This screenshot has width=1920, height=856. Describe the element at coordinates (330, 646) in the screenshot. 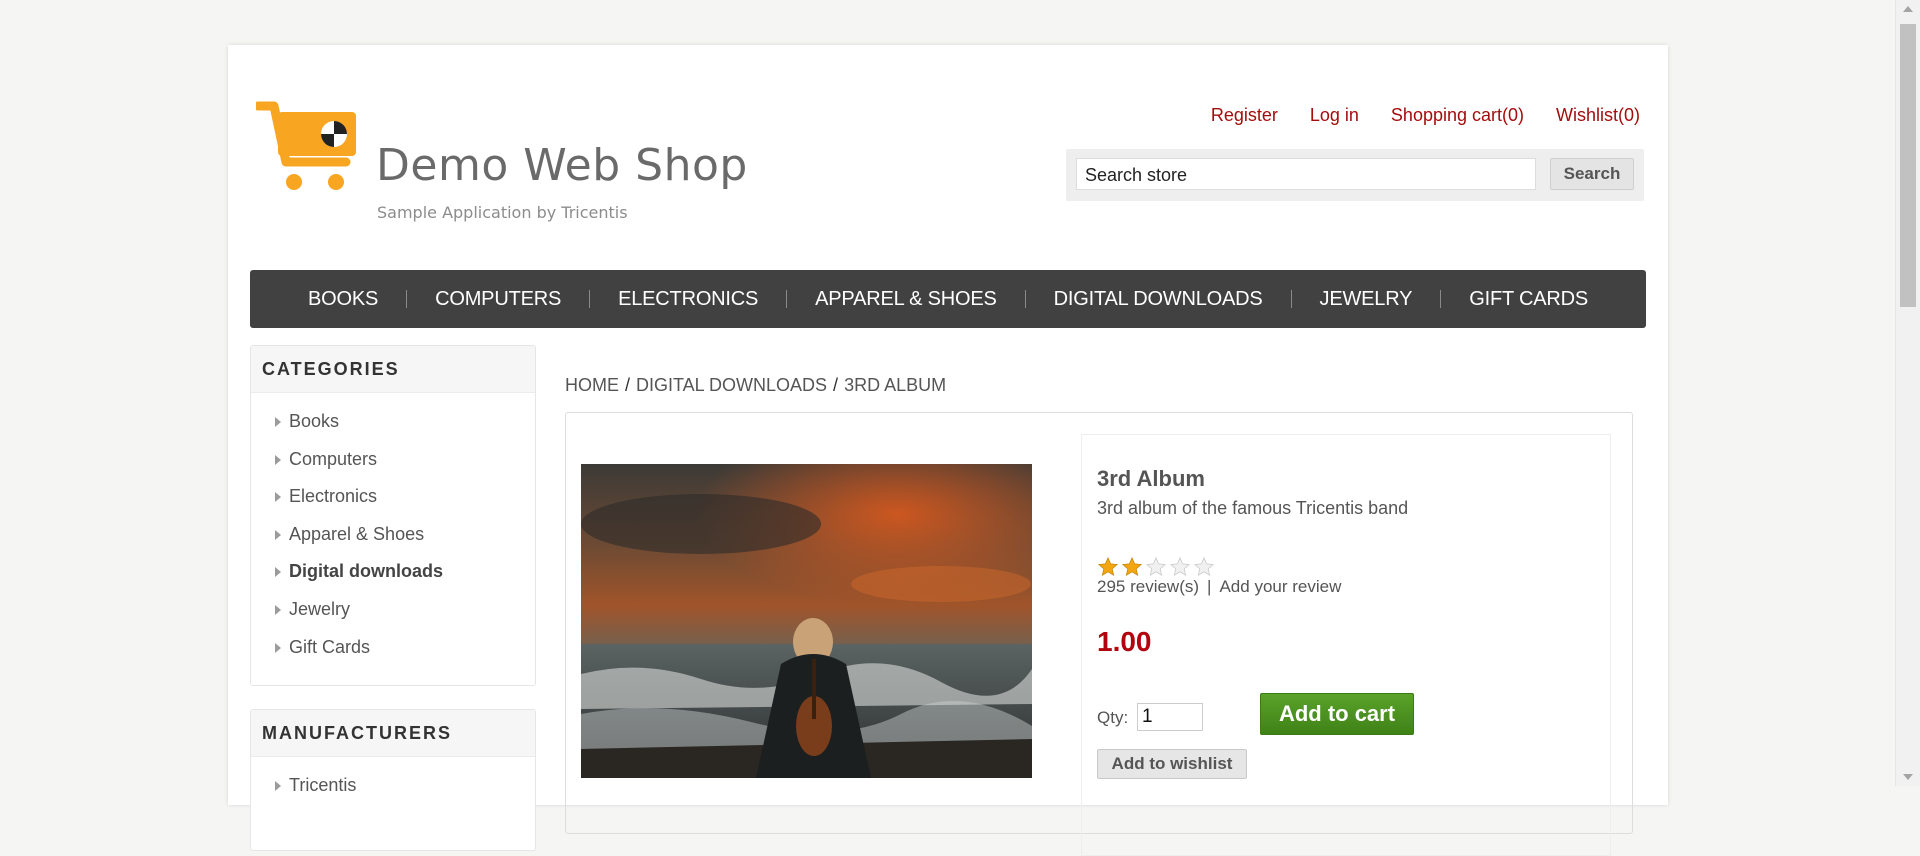

I see `category-label: Gift Cards` at that location.